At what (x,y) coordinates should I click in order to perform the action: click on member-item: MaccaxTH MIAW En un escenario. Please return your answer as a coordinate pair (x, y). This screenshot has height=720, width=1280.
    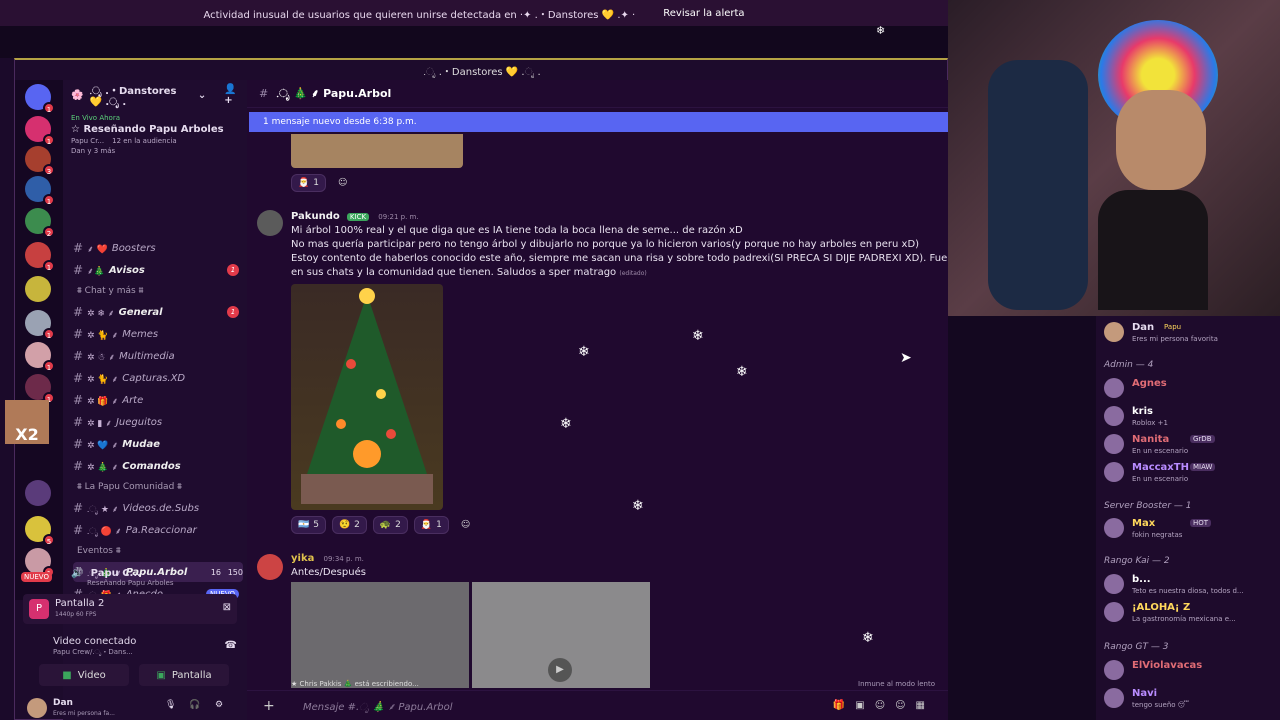
    Looking at the image, I should click on (1189, 474).